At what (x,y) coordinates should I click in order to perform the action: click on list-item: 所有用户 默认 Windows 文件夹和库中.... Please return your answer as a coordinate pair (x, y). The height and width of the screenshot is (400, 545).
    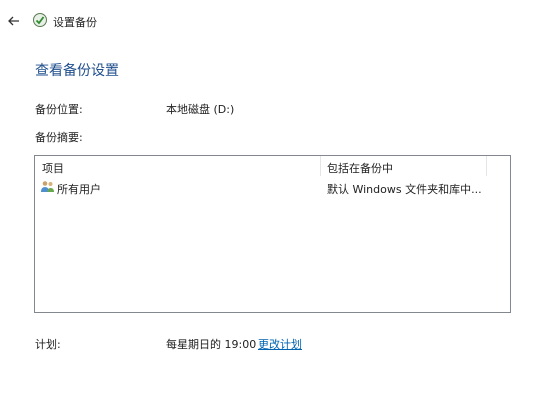
    Looking at the image, I should click on (272, 187).